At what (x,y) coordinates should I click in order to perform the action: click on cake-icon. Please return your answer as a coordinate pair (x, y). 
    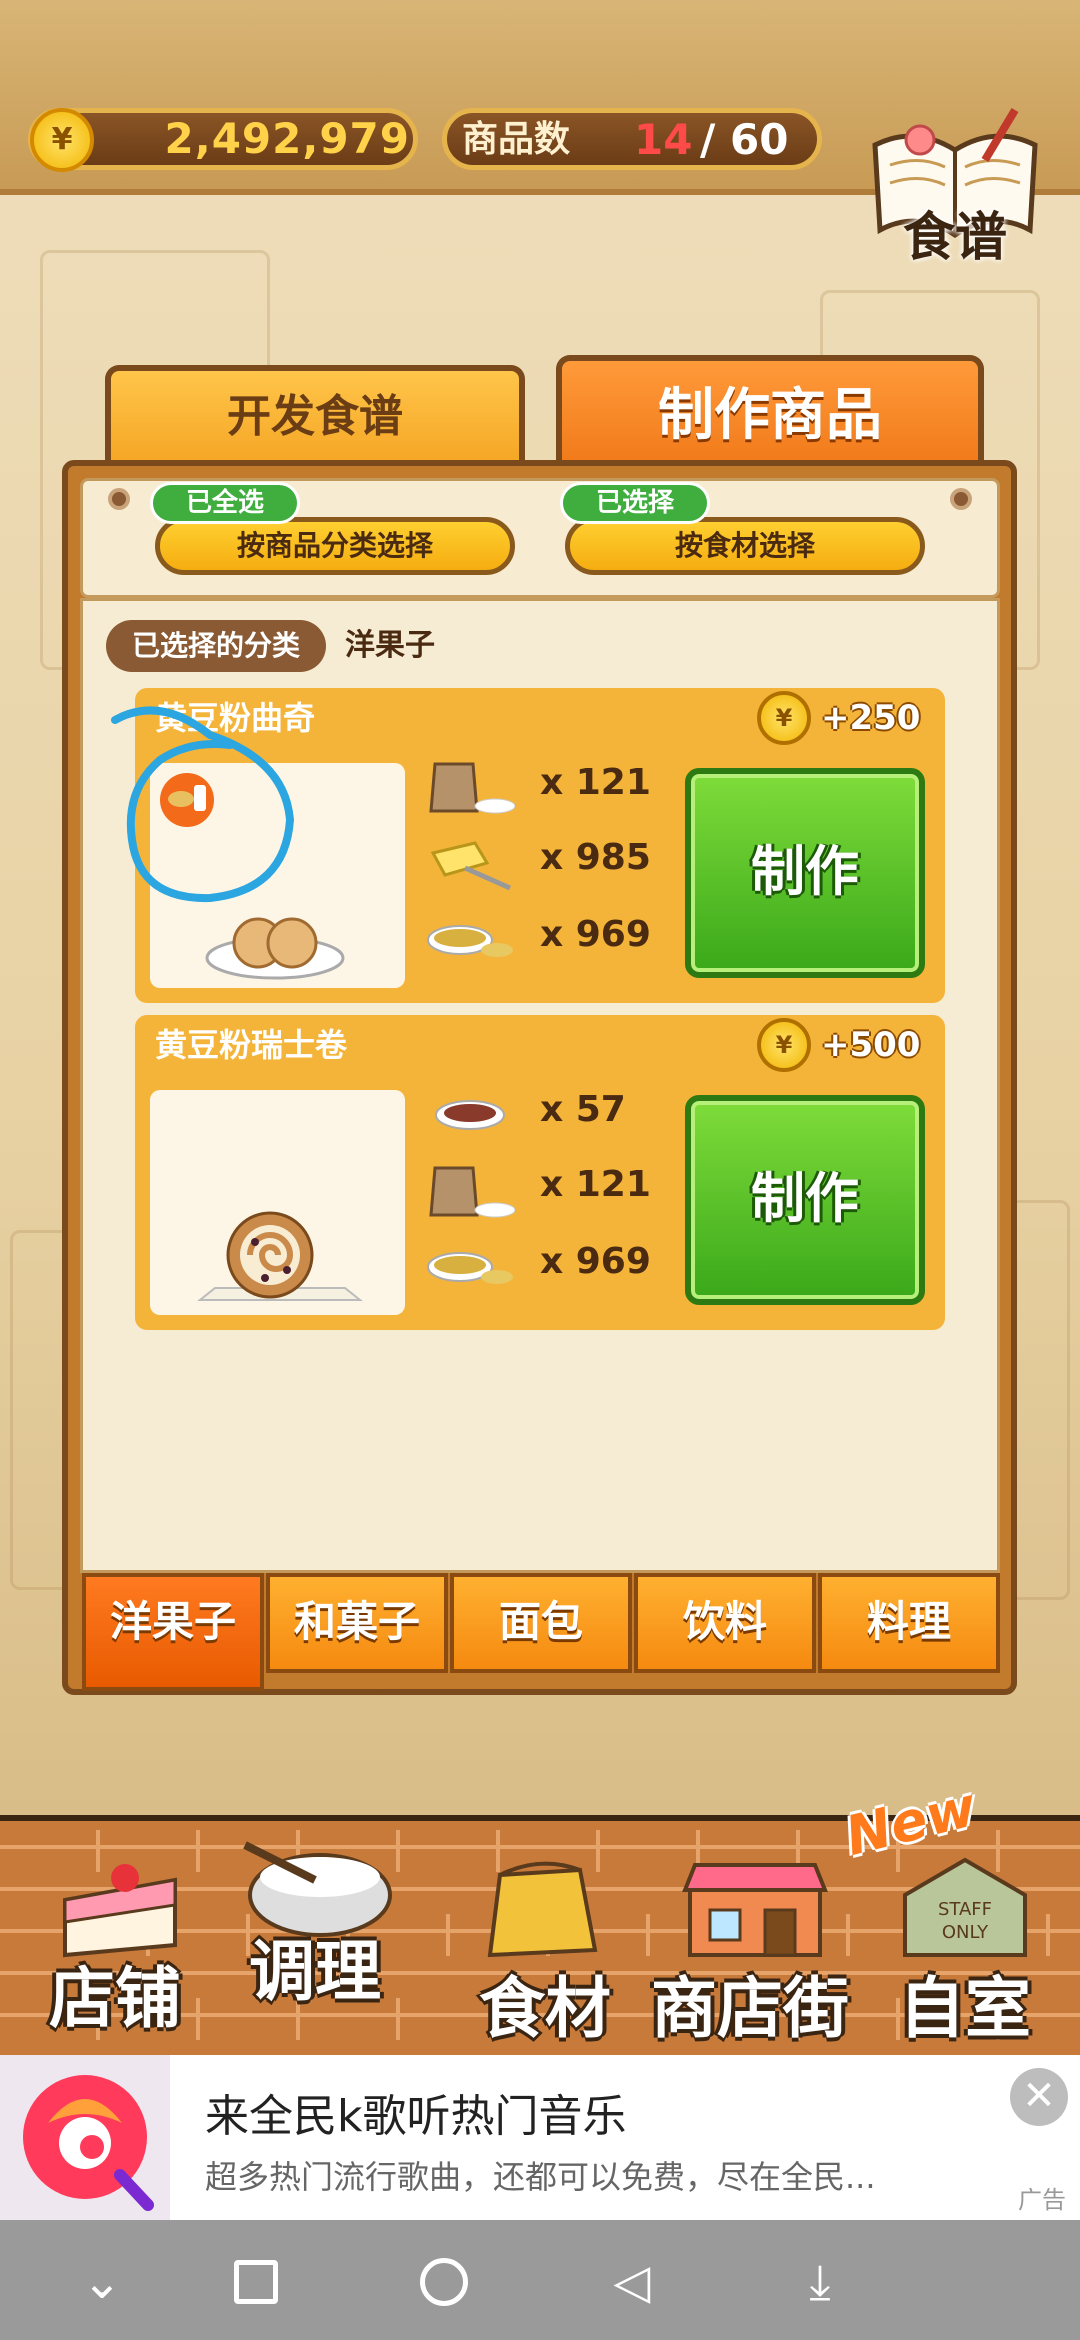
    Looking at the image, I should click on (120, 1911).